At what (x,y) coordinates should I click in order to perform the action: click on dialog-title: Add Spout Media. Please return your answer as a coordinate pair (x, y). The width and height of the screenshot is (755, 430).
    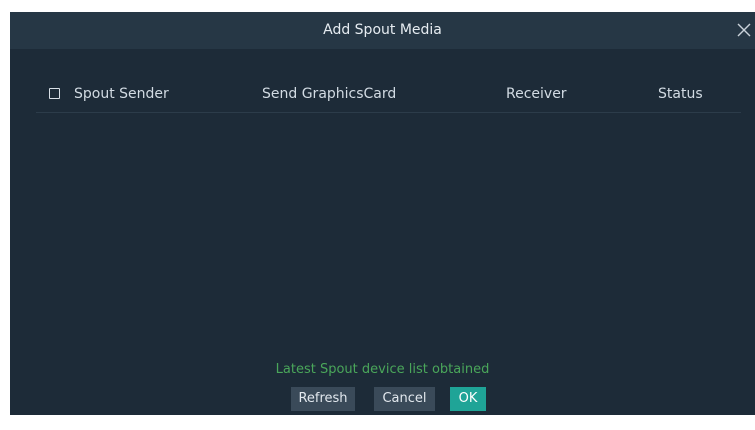
    Looking at the image, I should click on (382, 30).